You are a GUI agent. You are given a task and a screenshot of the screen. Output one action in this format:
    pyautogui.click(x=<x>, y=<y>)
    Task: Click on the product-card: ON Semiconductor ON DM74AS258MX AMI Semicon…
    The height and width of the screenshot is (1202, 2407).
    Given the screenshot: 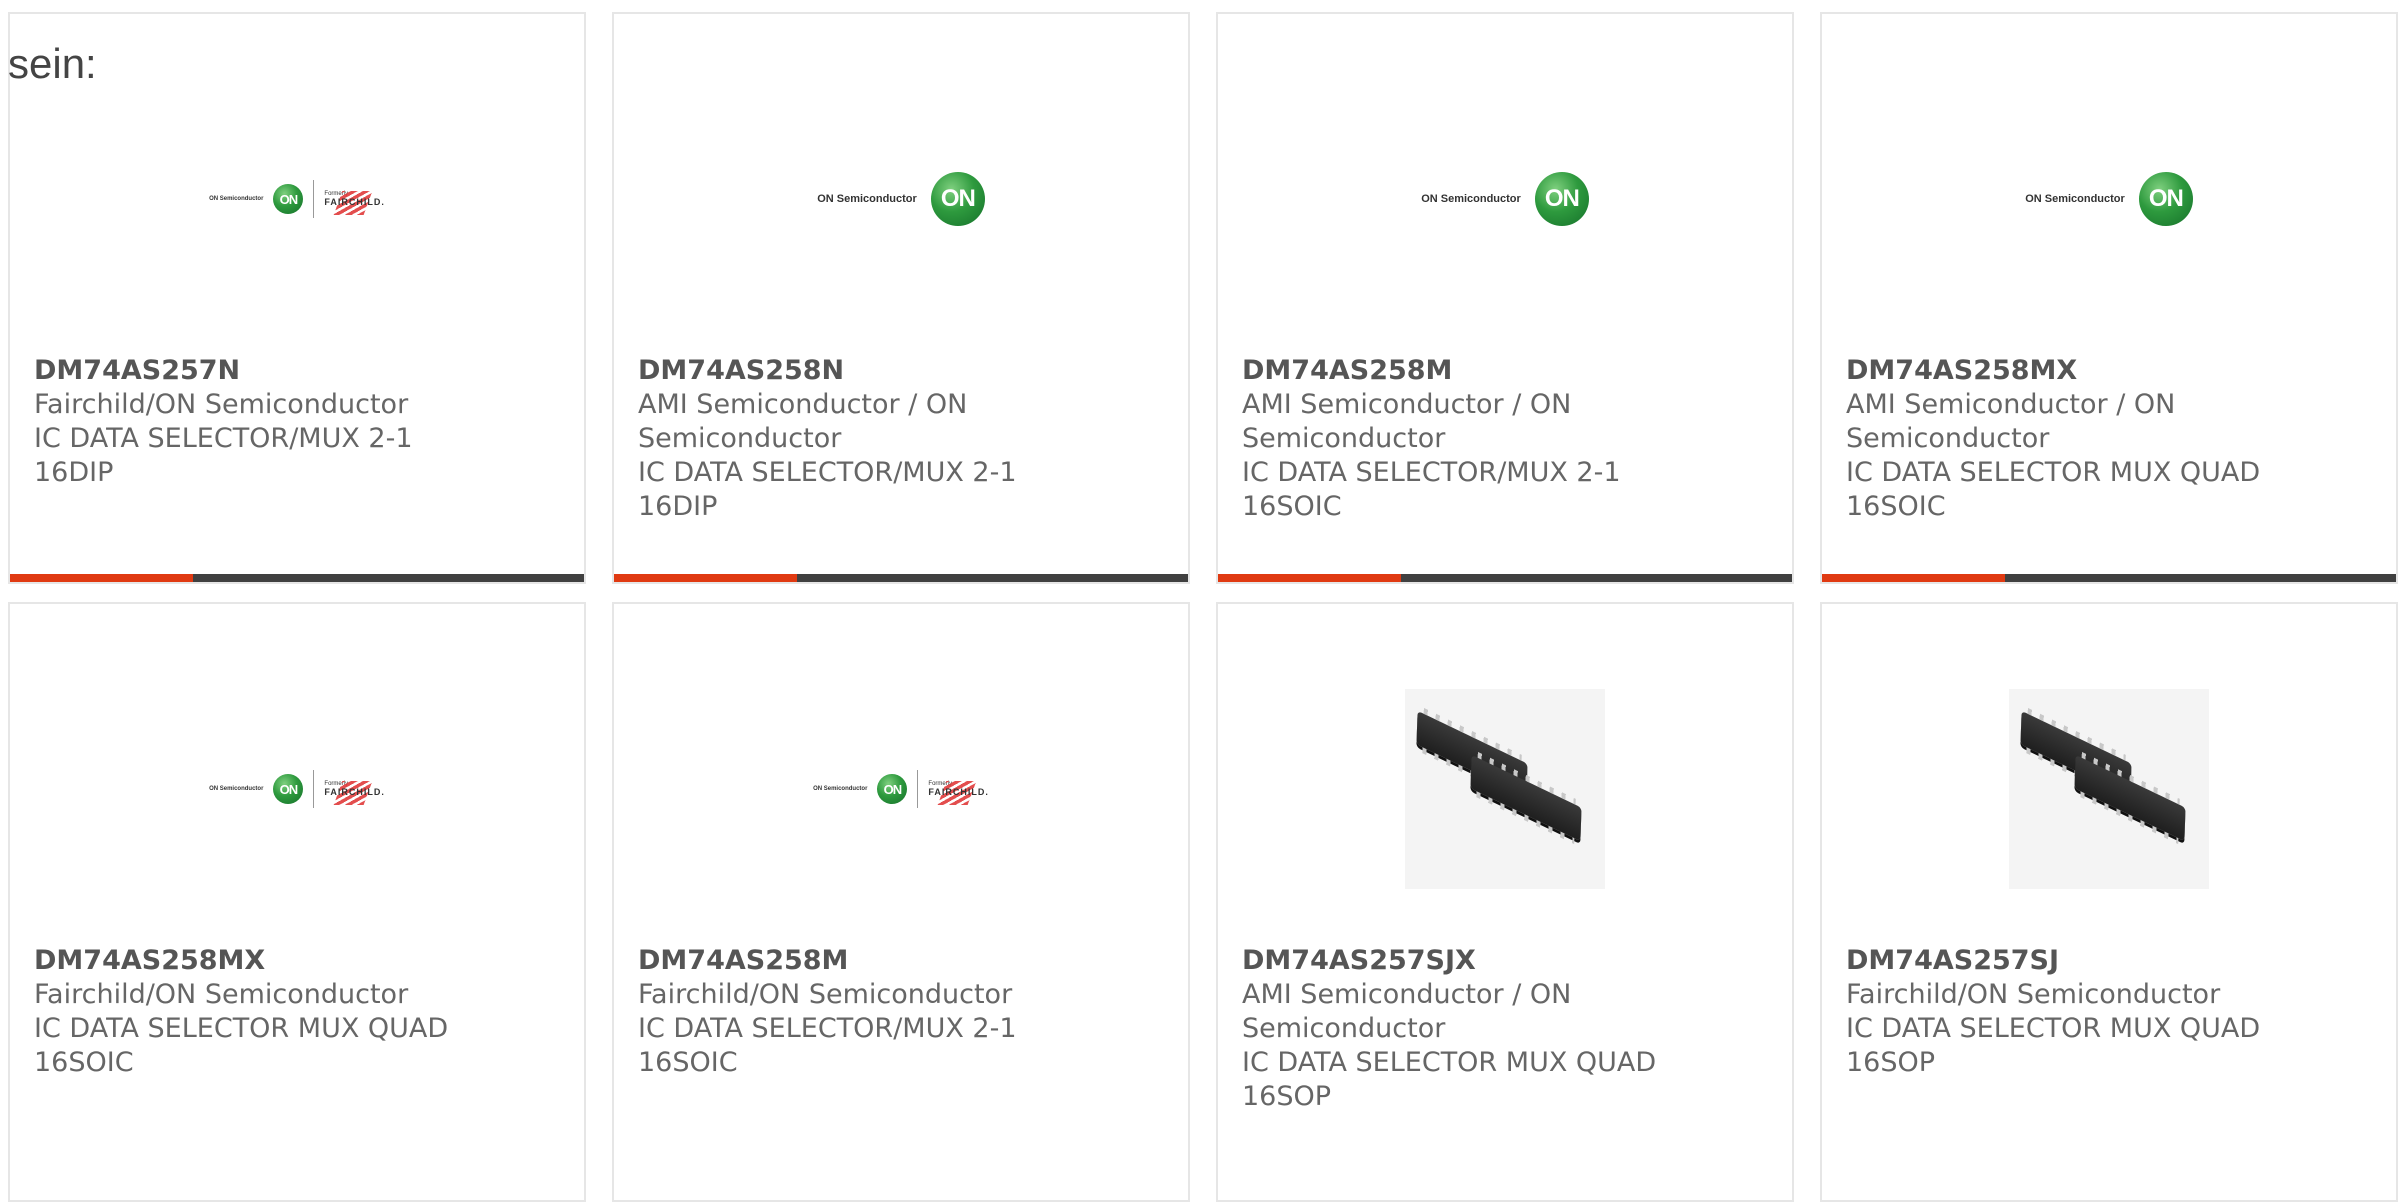 What is the action you would take?
    pyautogui.click(x=2109, y=298)
    